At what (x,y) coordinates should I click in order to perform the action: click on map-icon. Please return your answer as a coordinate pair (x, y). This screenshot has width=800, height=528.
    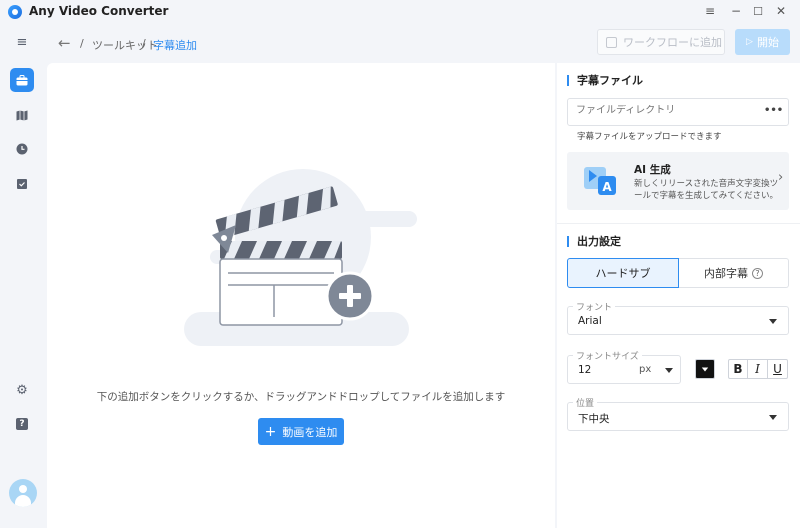
    Looking at the image, I should click on (22, 115).